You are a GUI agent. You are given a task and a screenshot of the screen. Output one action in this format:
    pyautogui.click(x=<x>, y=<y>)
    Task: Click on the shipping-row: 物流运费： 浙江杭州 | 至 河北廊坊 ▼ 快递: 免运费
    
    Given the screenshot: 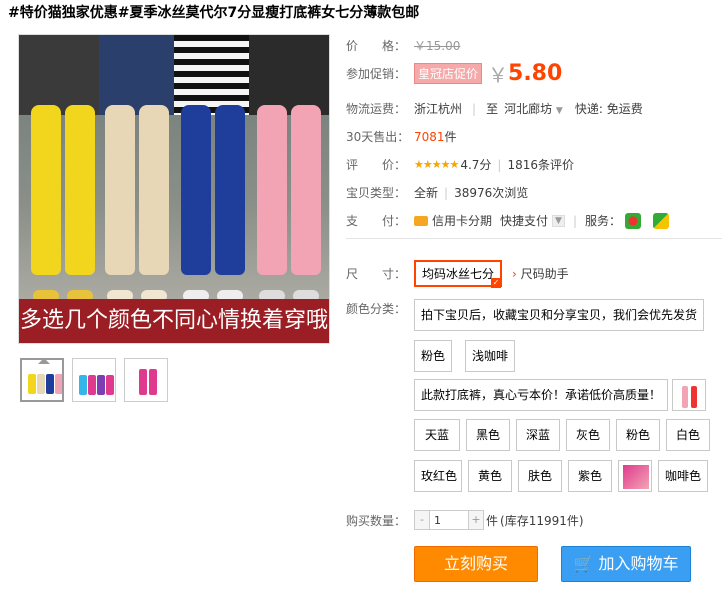 What is the action you would take?
    pyautogui.click(x=494, y=108)
    